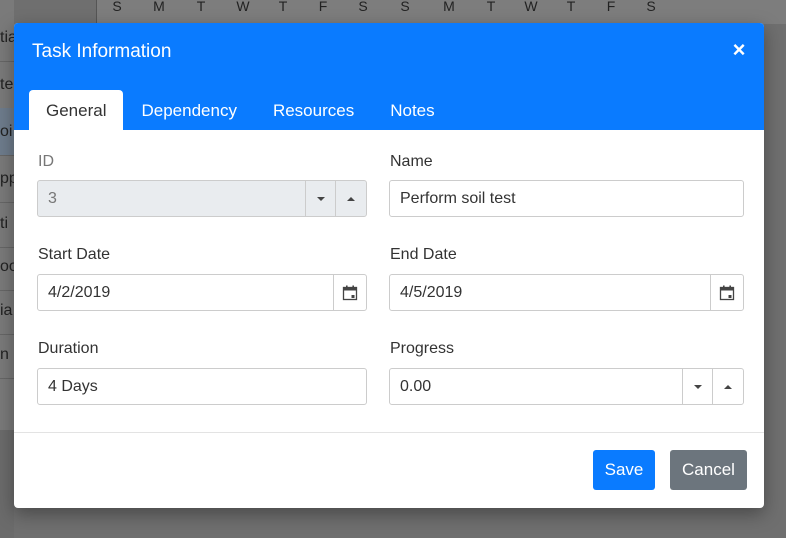  Describe the element at coordinates (68, 348) in the screenshot. I see `duration-label: Duration` at that location.